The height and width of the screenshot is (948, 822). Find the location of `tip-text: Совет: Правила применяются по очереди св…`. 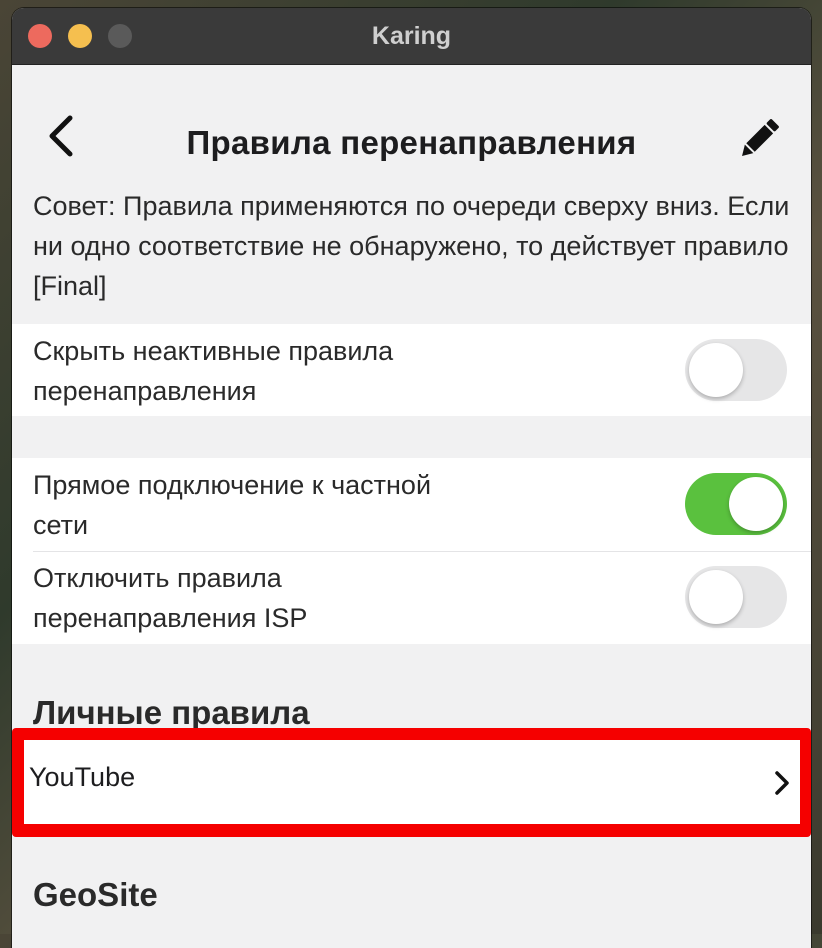

tip-text: Совет: Правила применяются по очереди св… is located at coordinates (411, 246).